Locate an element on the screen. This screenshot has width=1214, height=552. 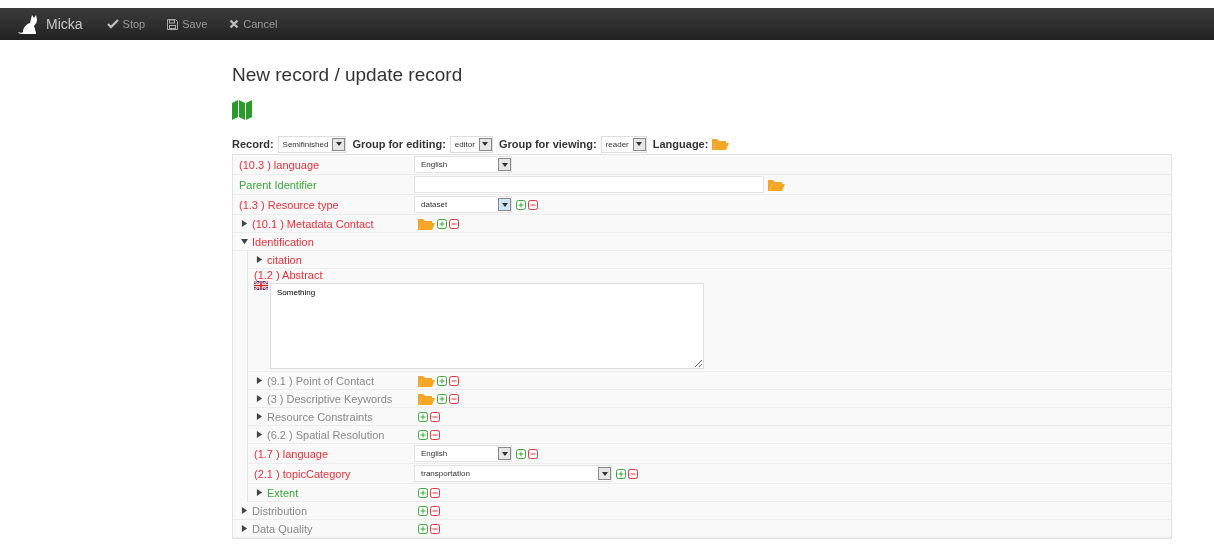
dropdown: transportation is located at coordinates (513, 473).